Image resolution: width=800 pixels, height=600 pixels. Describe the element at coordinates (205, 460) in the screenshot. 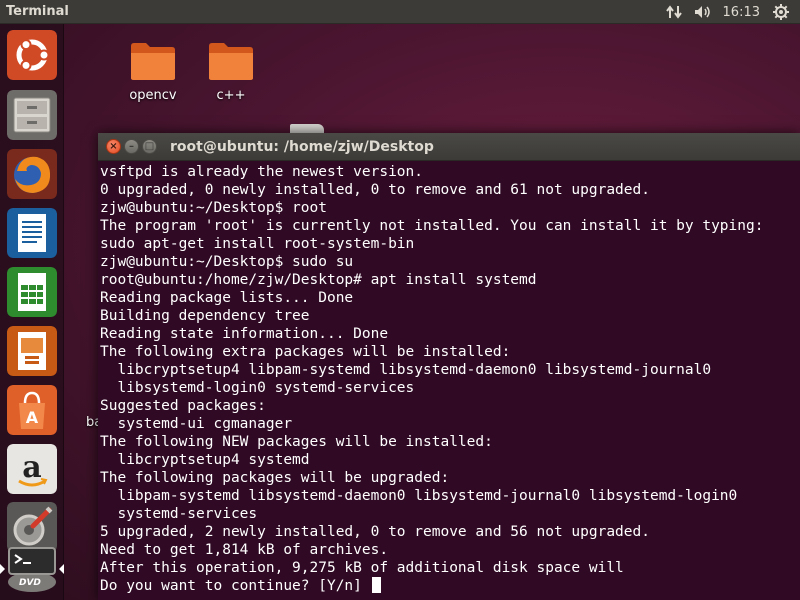

I see `terminal-line: libcryptsetup4 systemd` at that location.